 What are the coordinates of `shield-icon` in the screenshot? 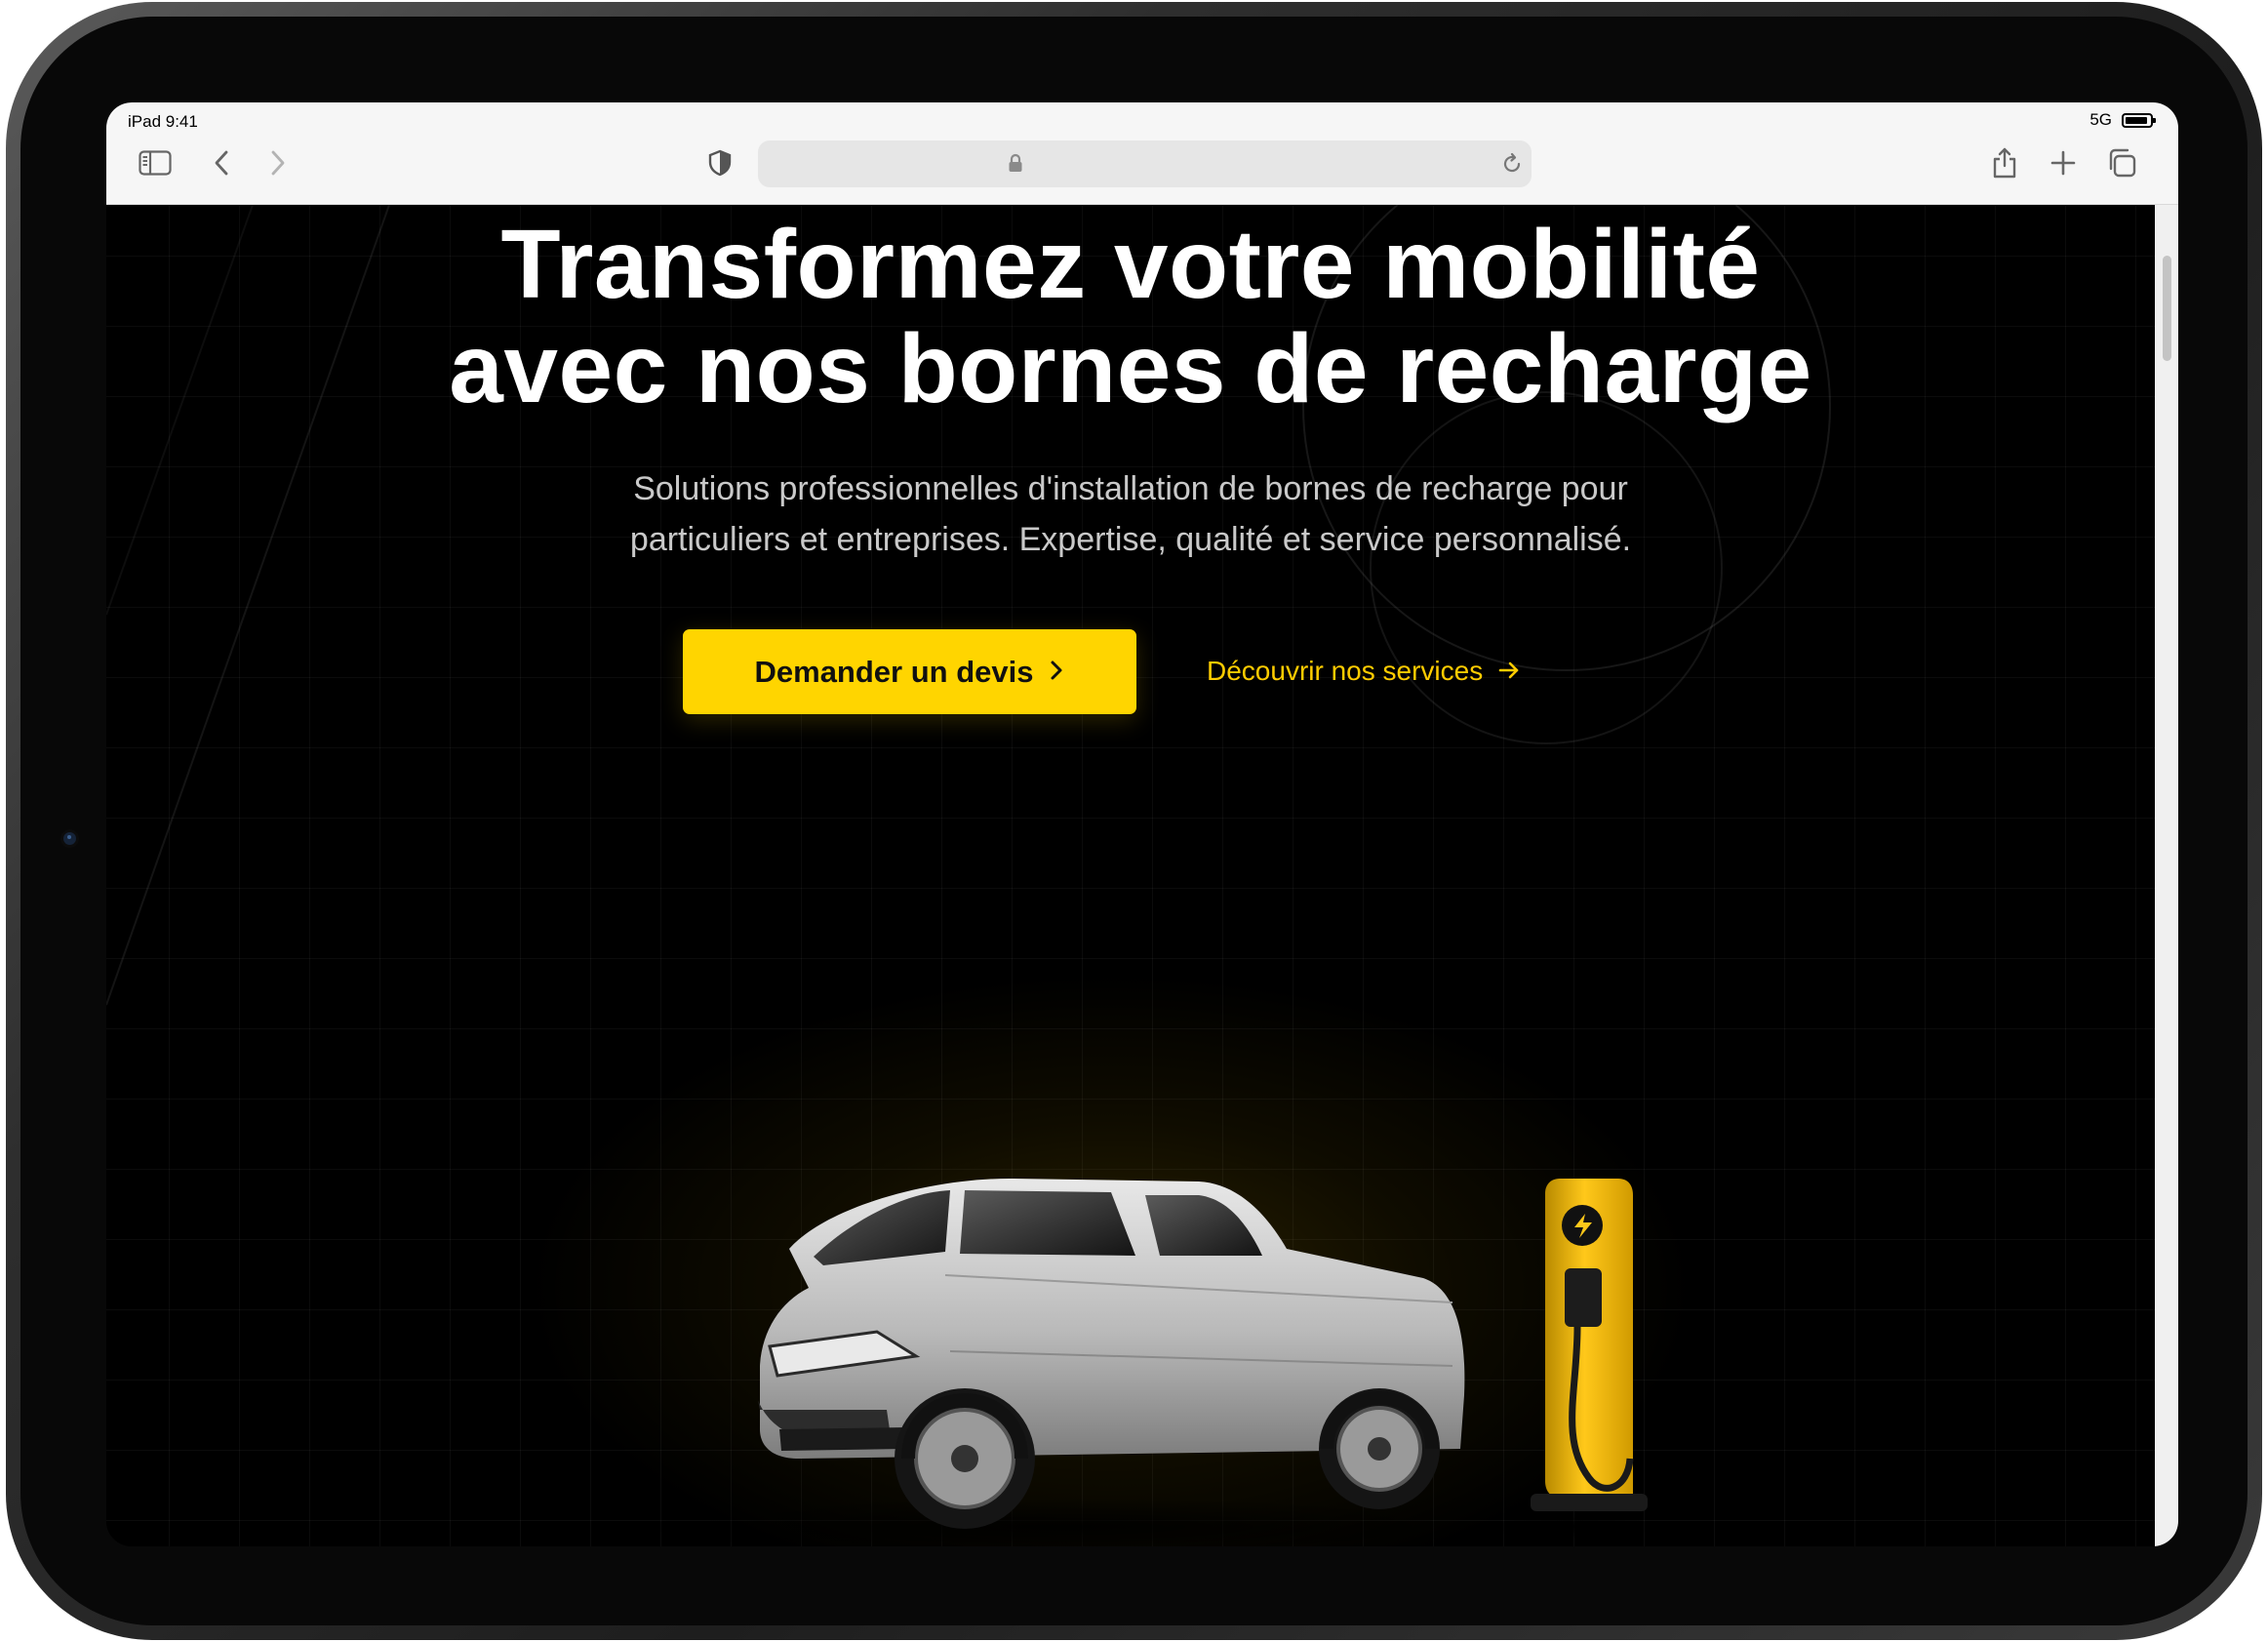 It's located at (719, 162).